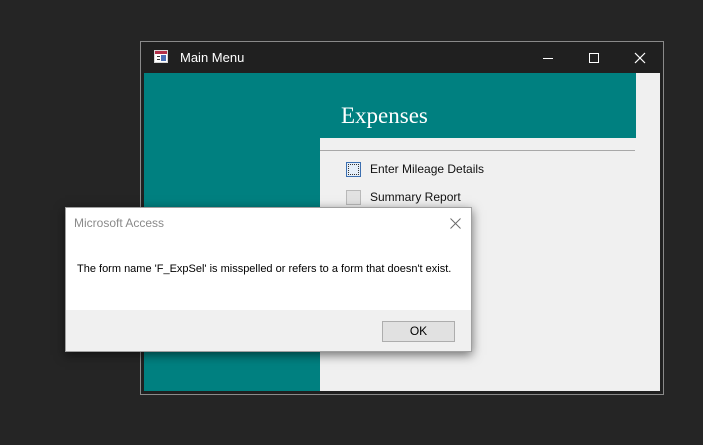  What do you see at coordinates (402, 57) in the screenshot?
I see `window-titlebar: Main Menu` at bounding box center [402, 57].